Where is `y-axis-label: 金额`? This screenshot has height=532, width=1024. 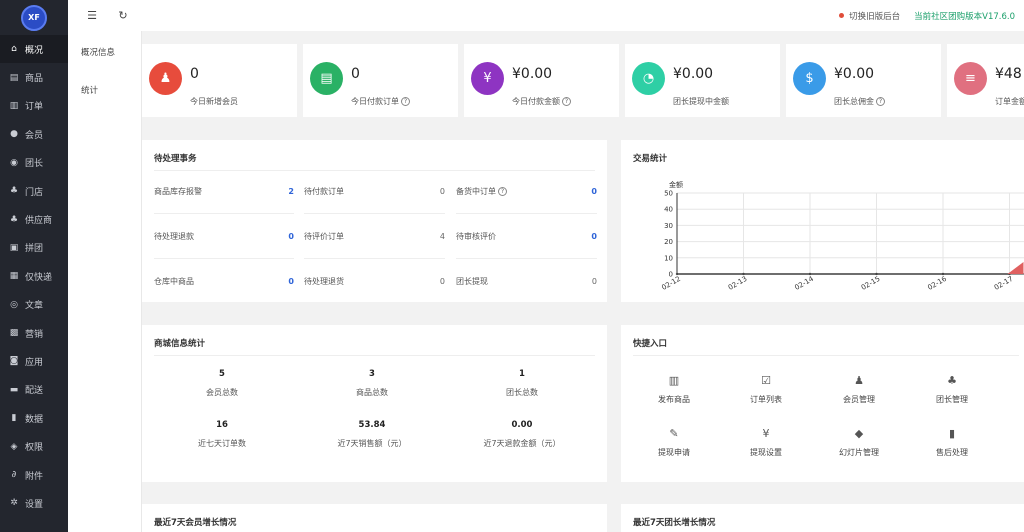 y-axis-label: 金额 is located at coordinates (676, 184).